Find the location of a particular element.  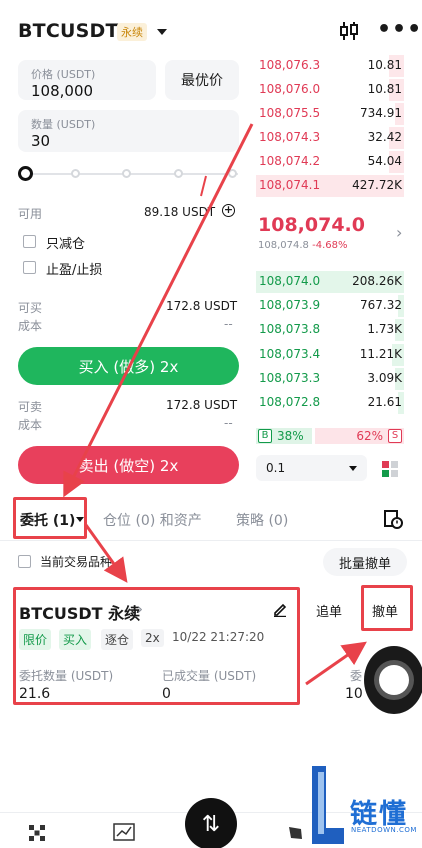

wallet-nav-icon is located at coordinates (296, 835).